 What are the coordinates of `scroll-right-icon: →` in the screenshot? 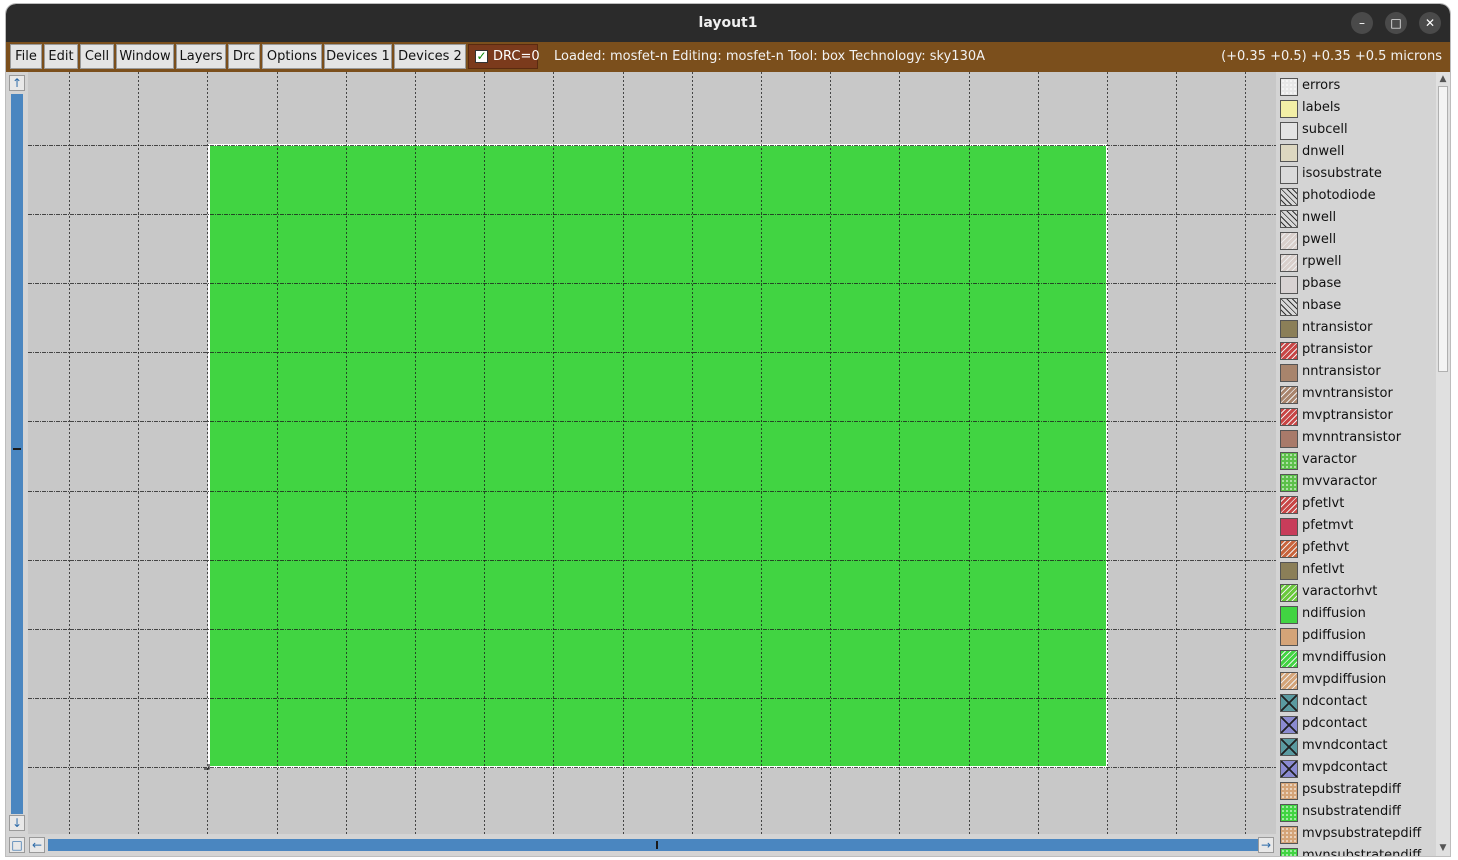 It's located at (1266, 845).